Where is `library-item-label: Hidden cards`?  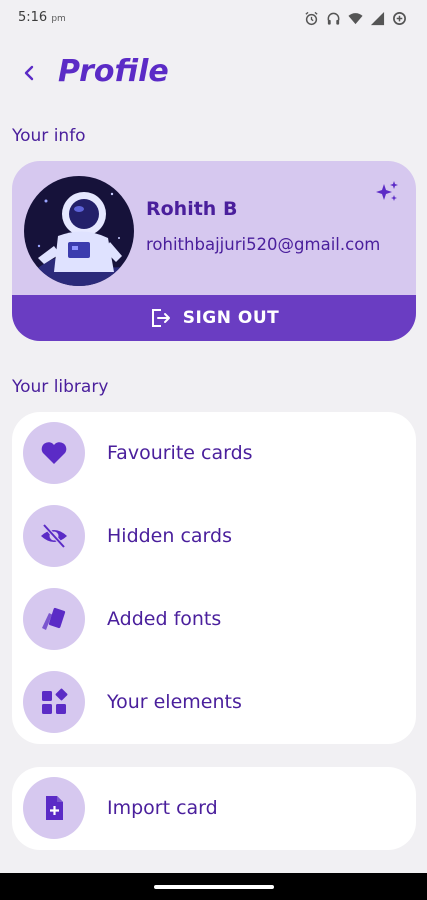
library-item-label: Hidden cards is located at coordinates (169, 536).